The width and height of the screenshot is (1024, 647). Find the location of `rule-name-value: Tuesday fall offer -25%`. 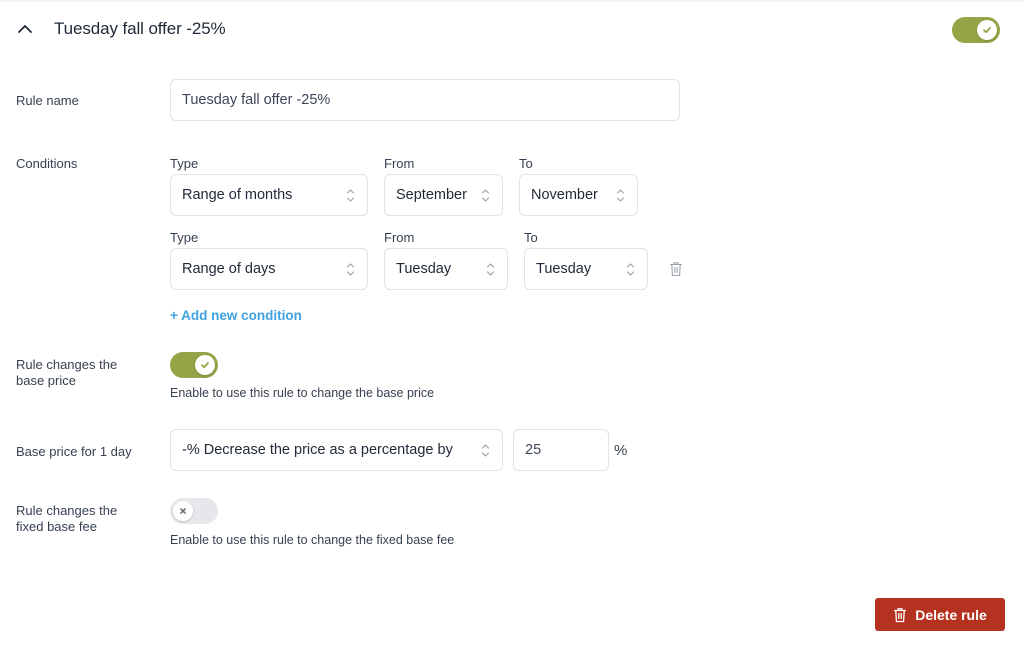

rule-name-value: Tuesday fall offer -25% is located at coordinates (256, 100).